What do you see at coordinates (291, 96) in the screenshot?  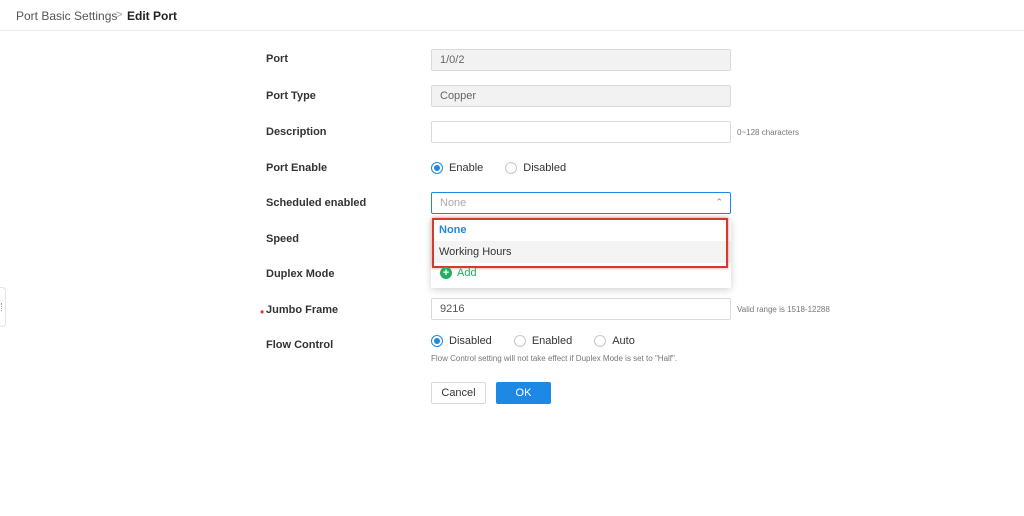 I see `port-type-label: Port Type` at bounding box center [291, 96].